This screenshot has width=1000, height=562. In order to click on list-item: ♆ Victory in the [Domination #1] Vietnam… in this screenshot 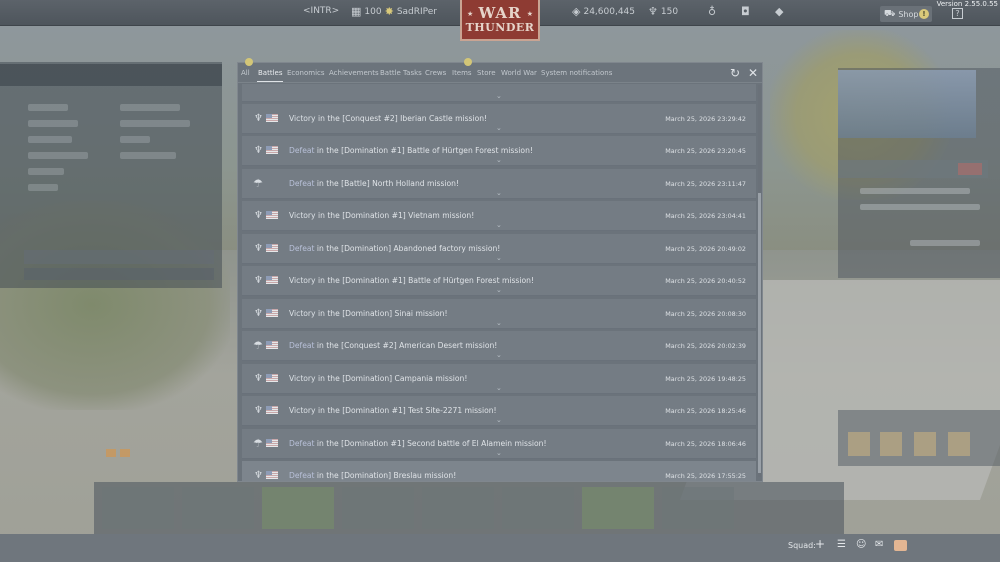, I will do `click(499, 216)`.